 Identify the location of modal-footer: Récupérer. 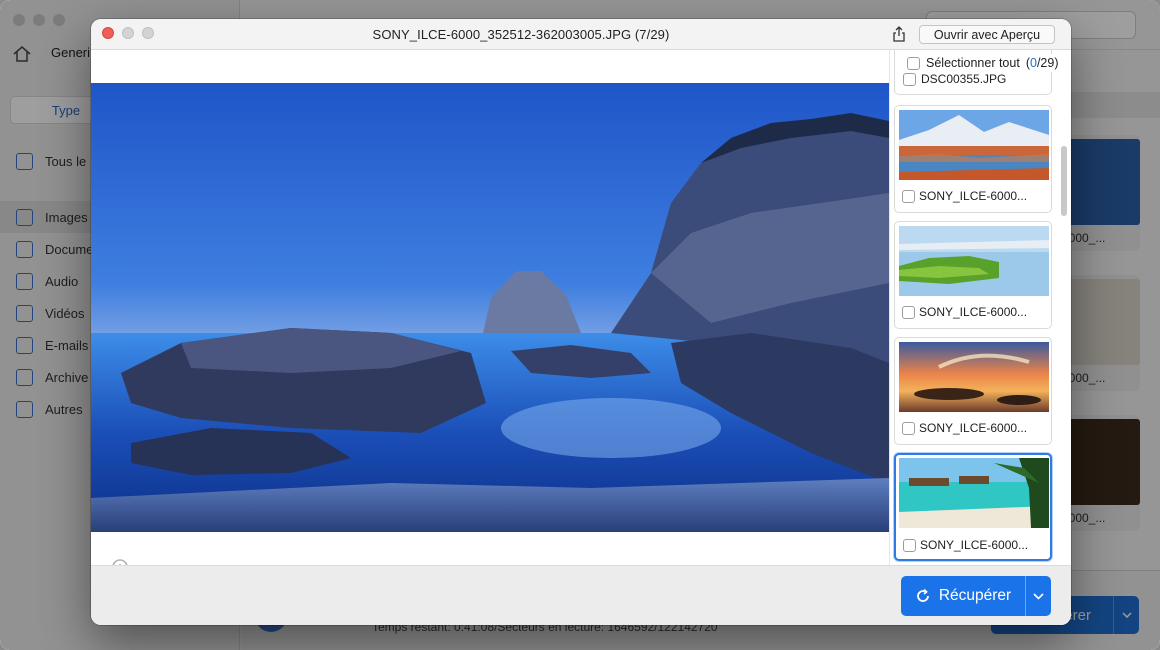
(581, 595).